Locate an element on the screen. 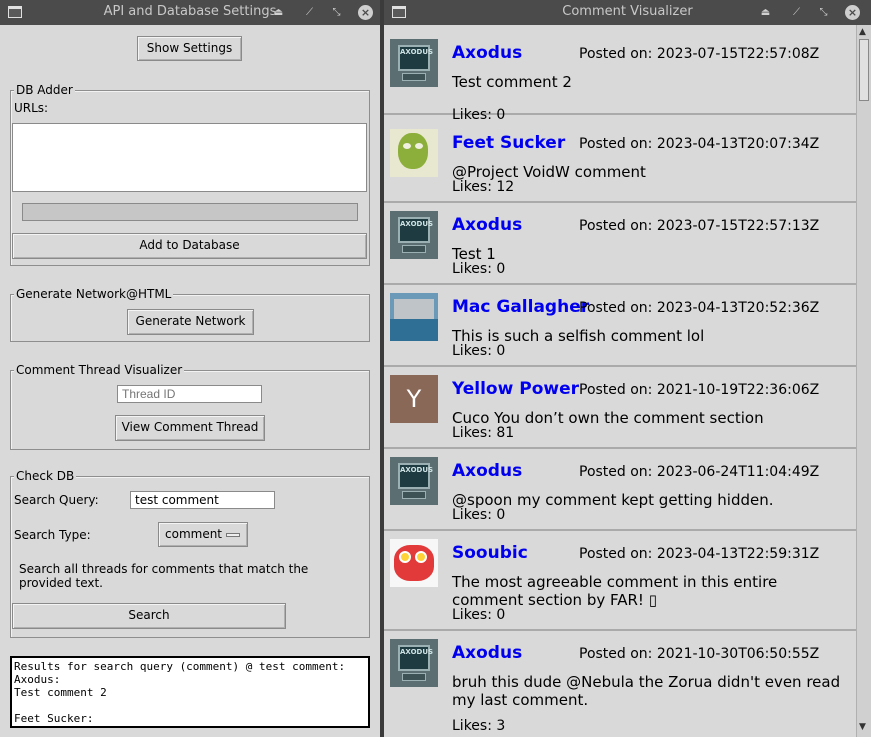 This screenshot has height=737, width=871. visualizer-titlebar: Comment Visualizer ⏏ ⟋ ⤡ × is located at coordinates (627, 12).